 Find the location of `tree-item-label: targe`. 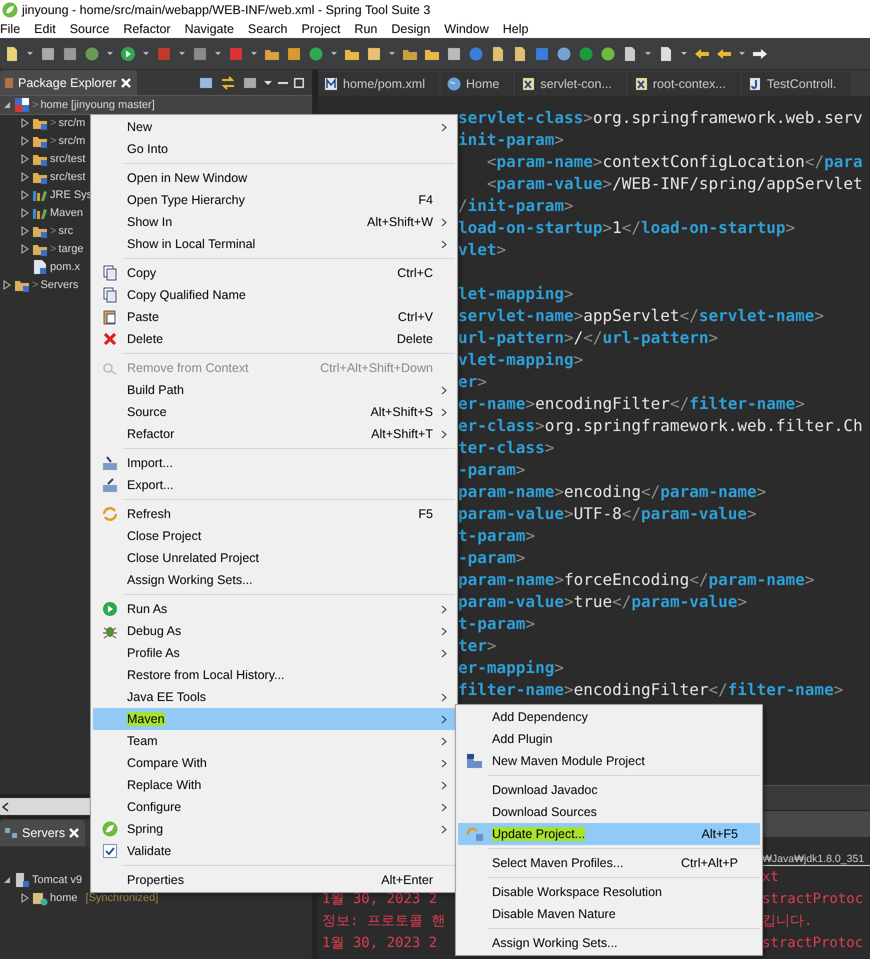

tree-item-label: targe is located at coordinates (71, 249).